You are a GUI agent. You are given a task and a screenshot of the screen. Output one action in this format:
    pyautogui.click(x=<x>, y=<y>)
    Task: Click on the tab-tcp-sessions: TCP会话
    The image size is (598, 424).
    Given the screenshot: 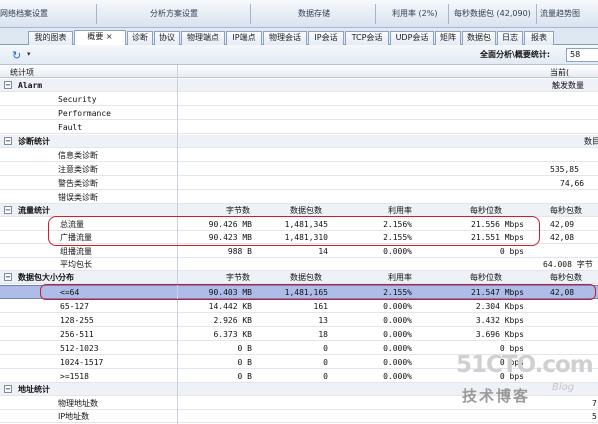 What is the action you would take?
    pyautogui.click(x=367, y=38)
    